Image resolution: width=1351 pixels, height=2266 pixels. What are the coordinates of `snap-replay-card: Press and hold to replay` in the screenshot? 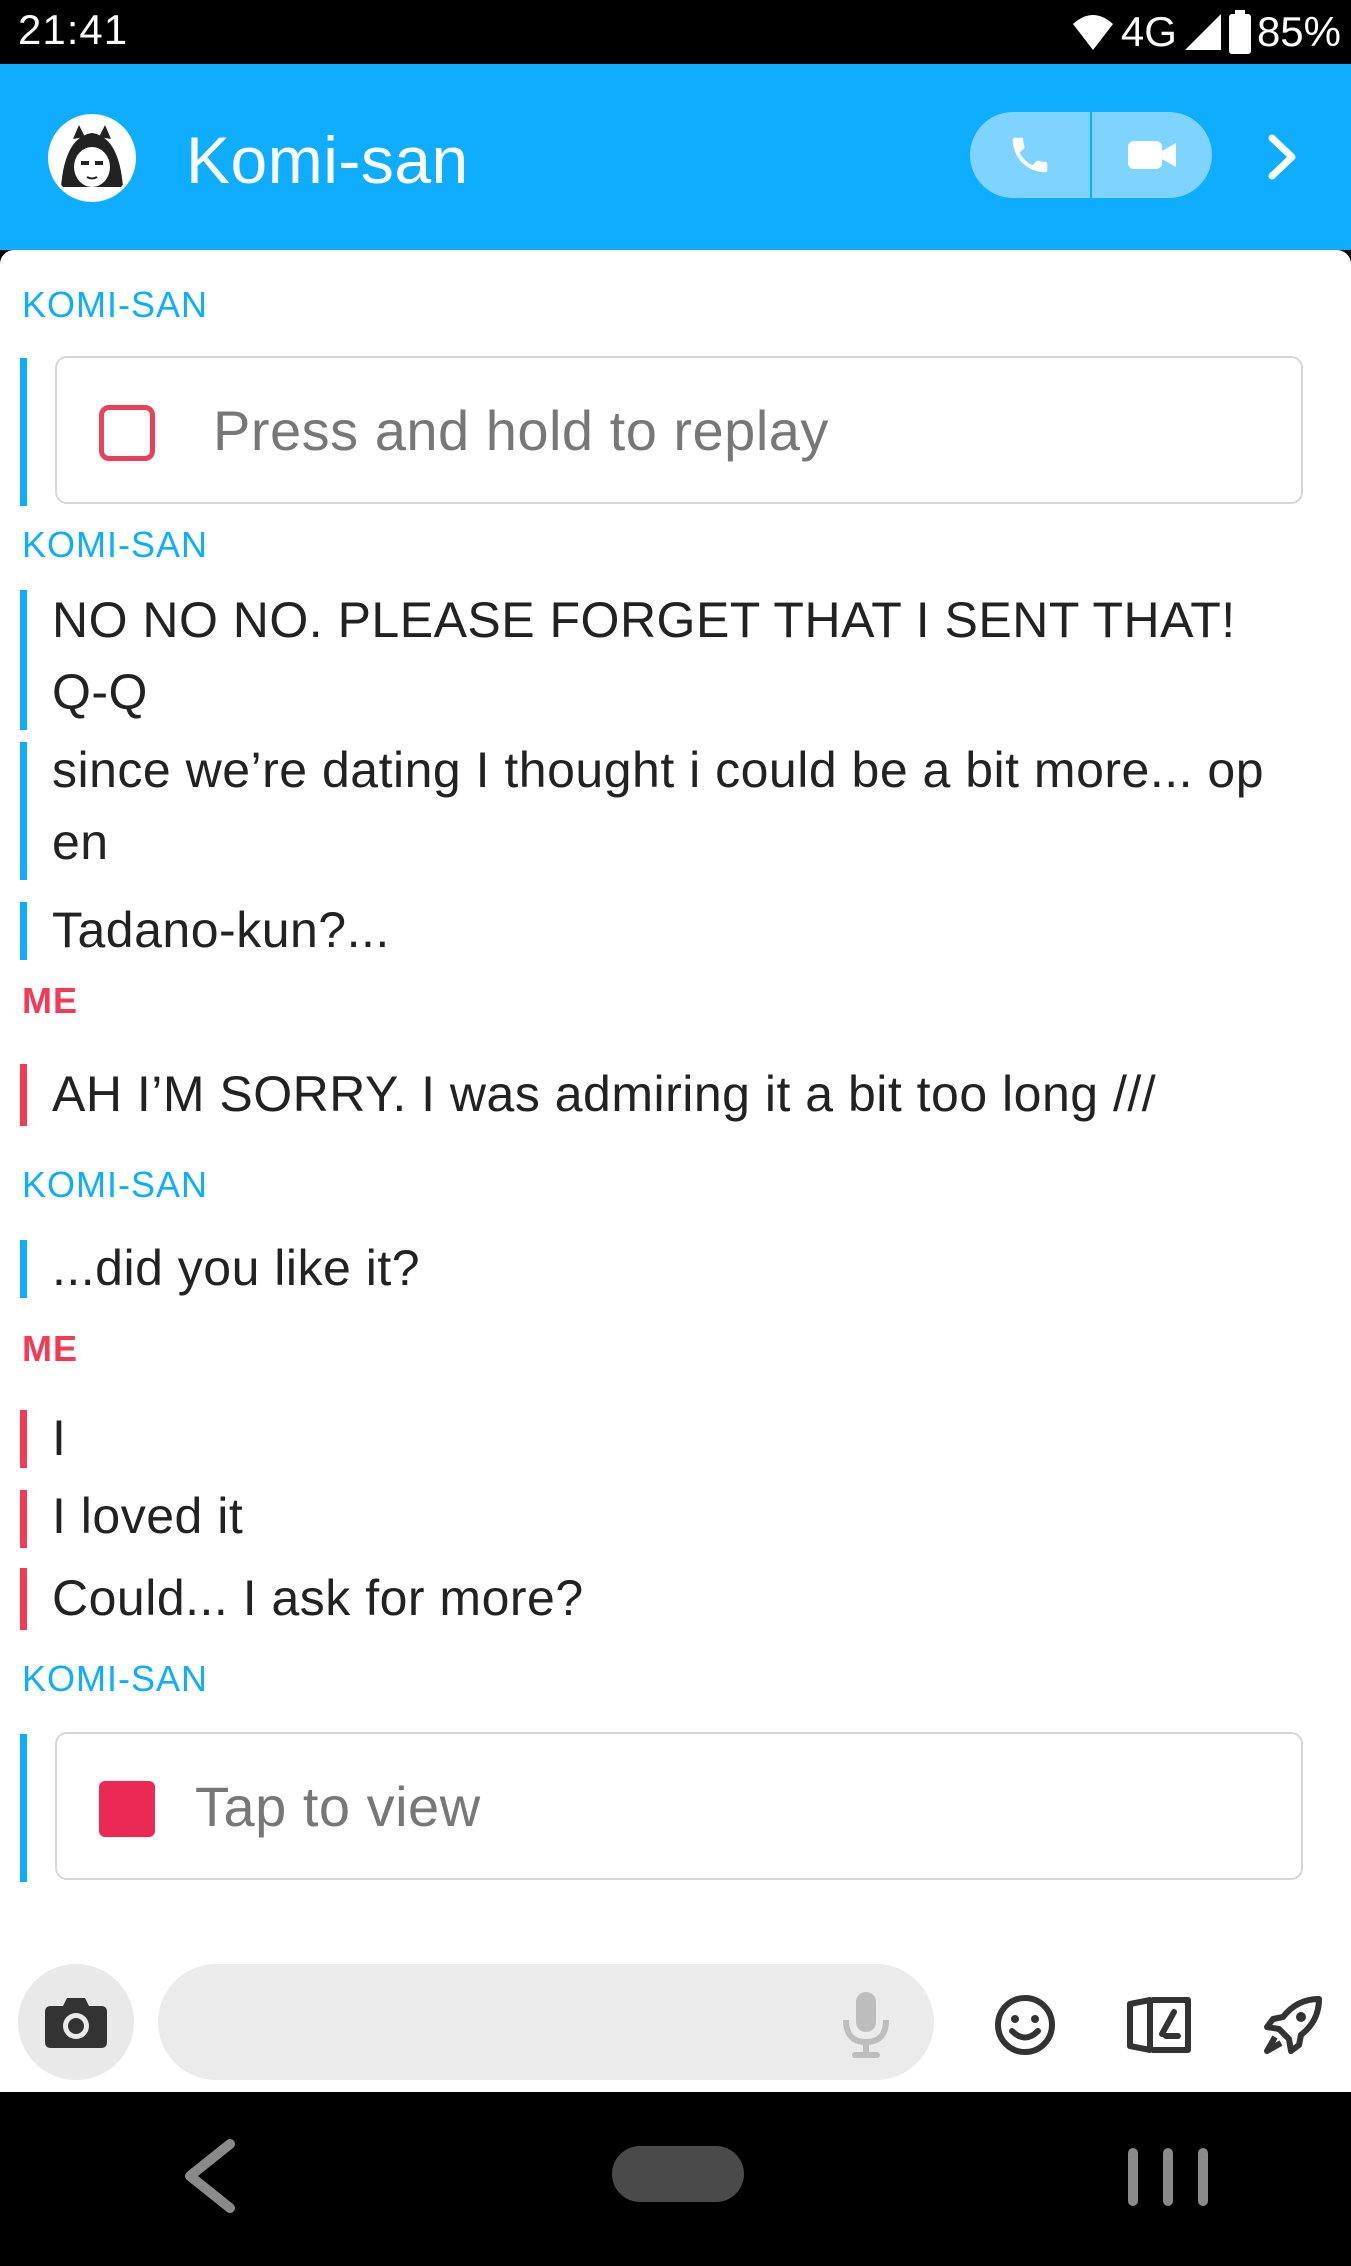 It's located at (679, 430).